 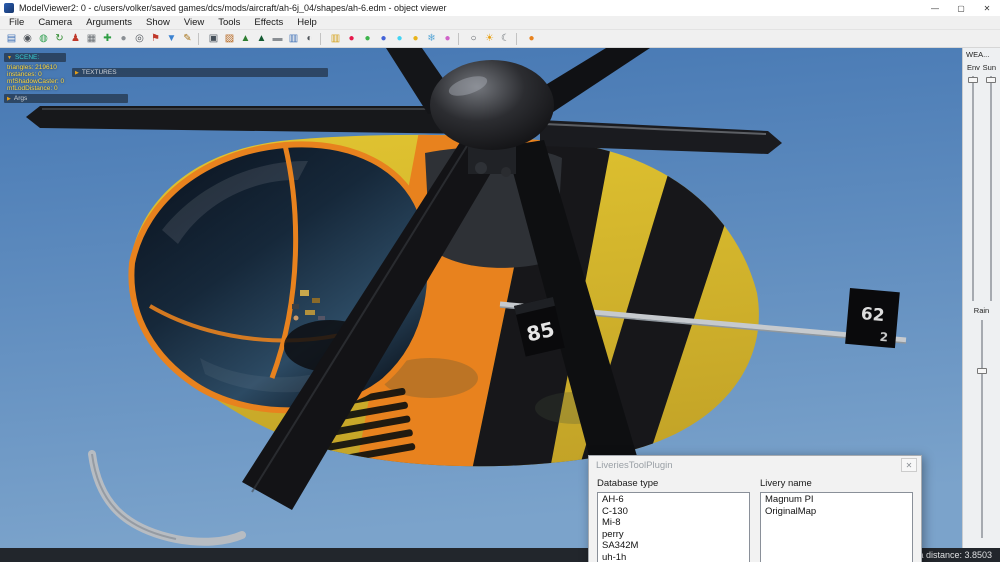 I want to click on env-slider, so click(x=973, y=188).